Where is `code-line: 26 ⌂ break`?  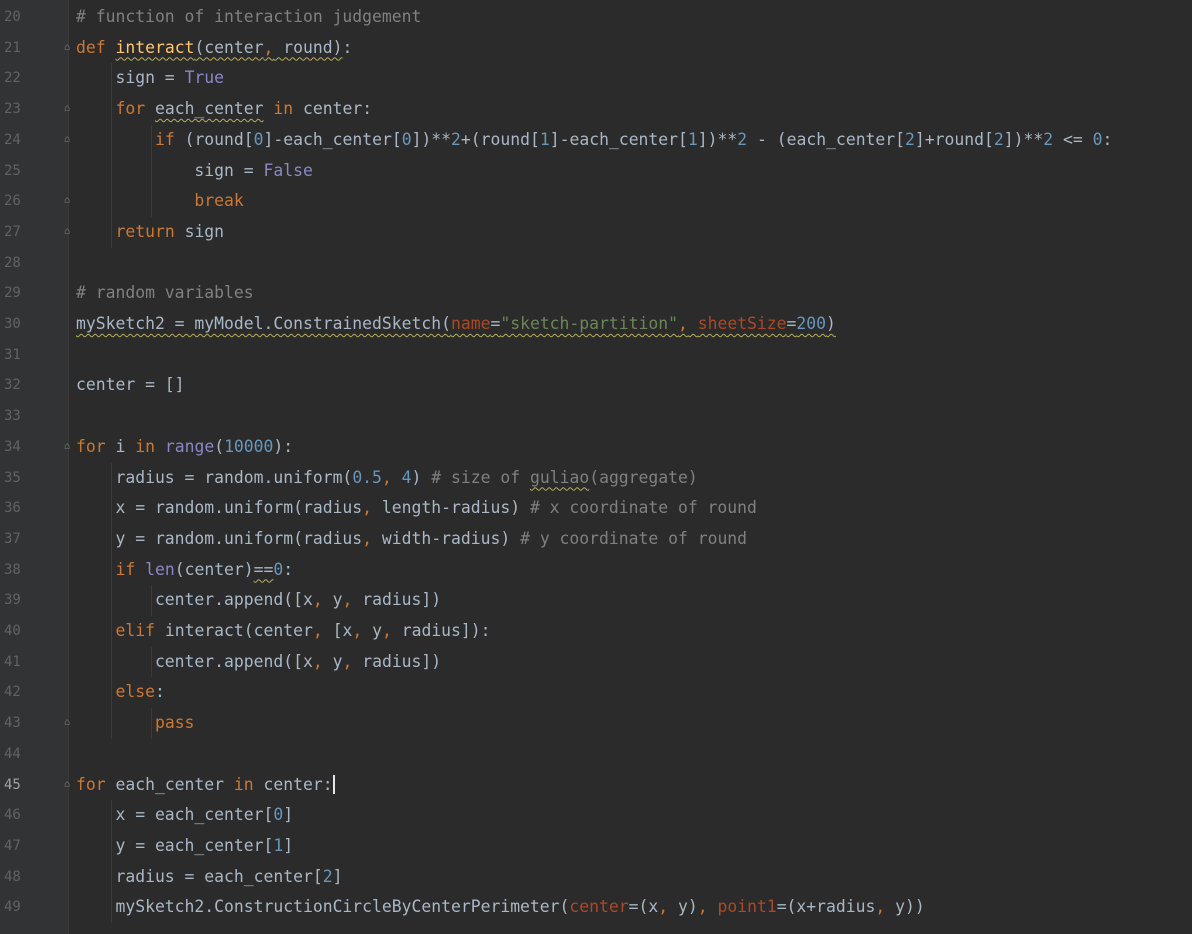
code-line: 26 ⌂ break is located at coordinates (596, 201).